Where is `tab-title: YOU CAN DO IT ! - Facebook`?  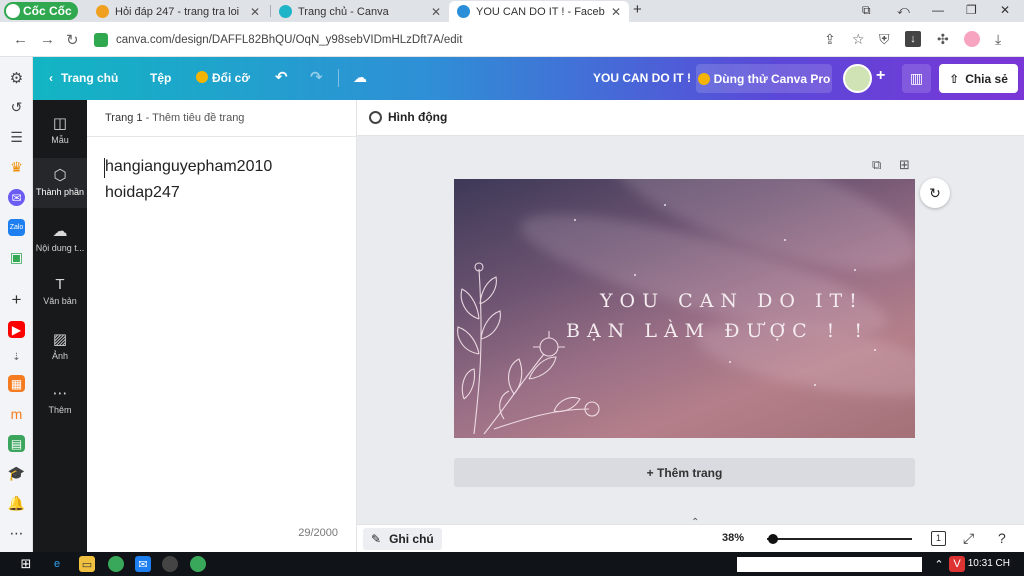
tab-title: YOU CAN DO IT ! - Facebook is located at coordinates (540, 11).